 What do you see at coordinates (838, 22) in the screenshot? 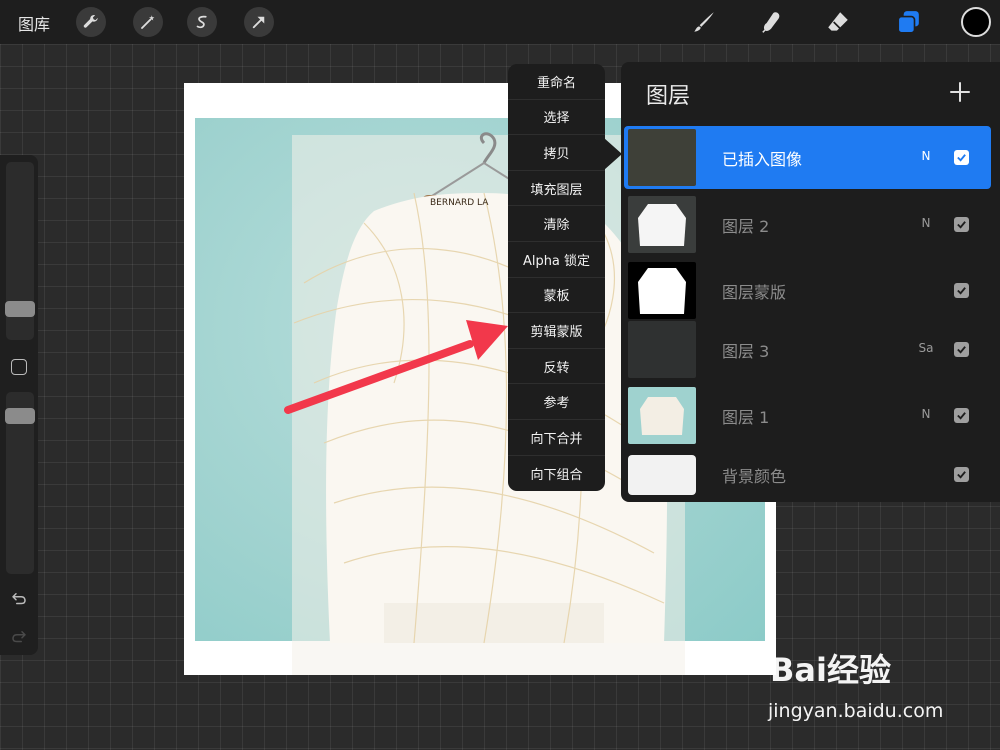
I see `eraser-icon` at bounding box center [838, 22].